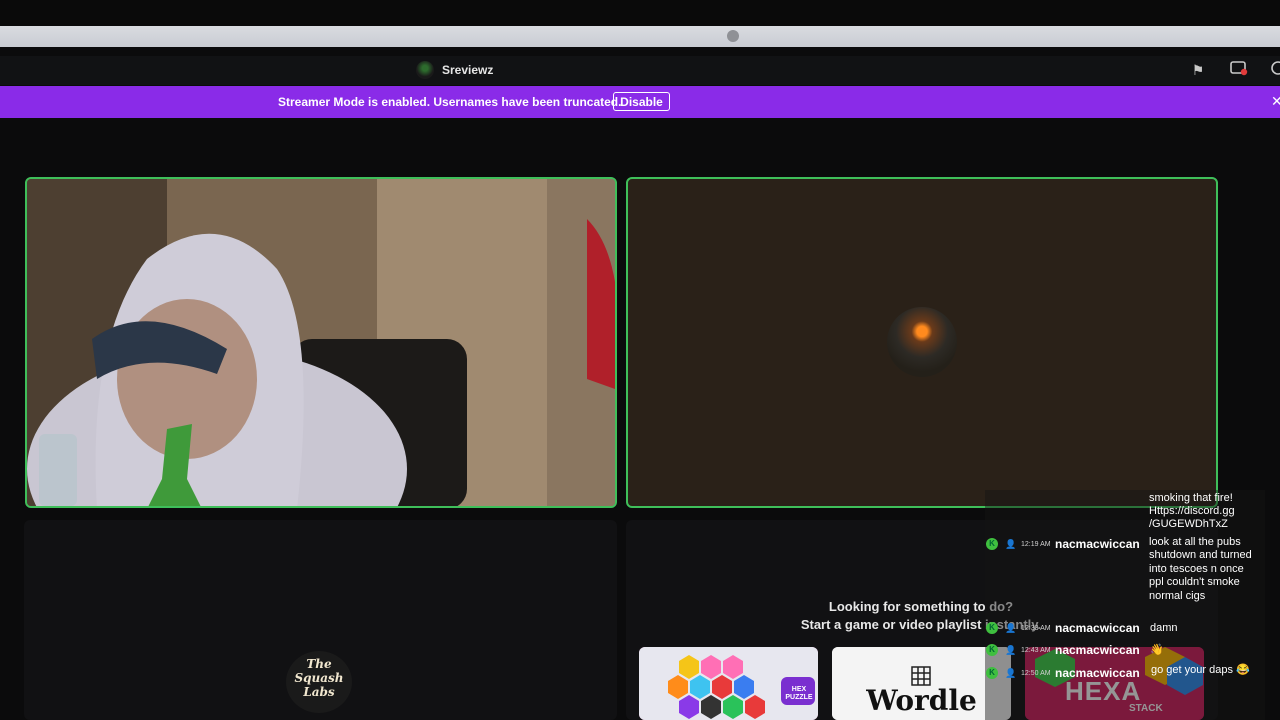 This screenshot has height=720, width=1280. What do you see at coordinates (1164, 628) in the screenshot?
I see `chat-message: damn` at bounding box center [1164, 628].